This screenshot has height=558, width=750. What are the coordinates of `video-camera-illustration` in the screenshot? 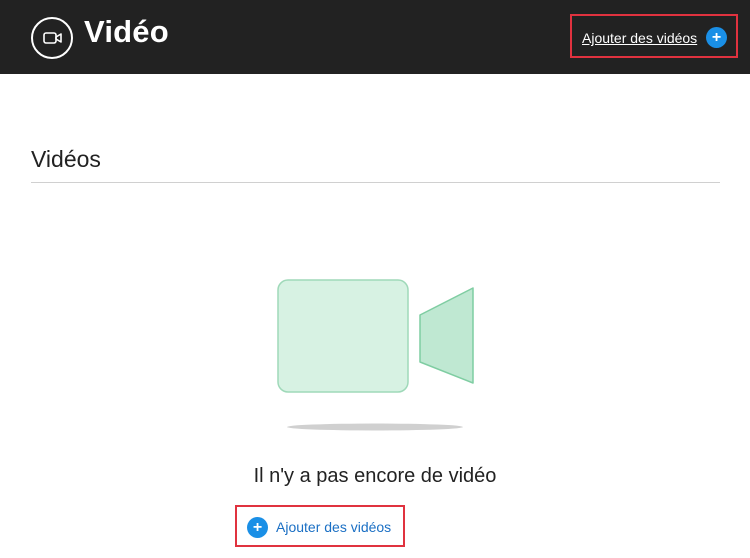 It's located at (375, 355).